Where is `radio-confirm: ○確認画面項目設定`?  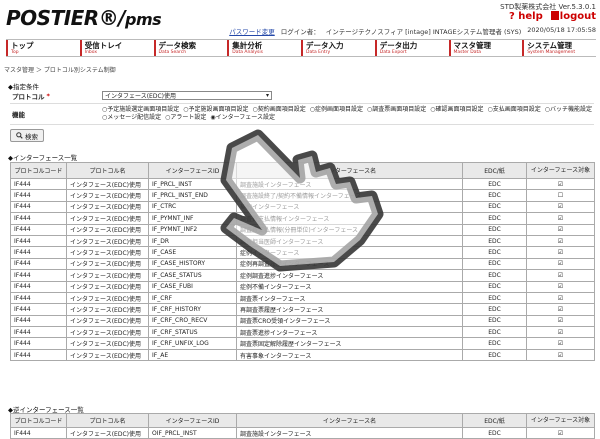 radio-confirm: ○確認画面項目設定 is located at coordinates (456, 110).